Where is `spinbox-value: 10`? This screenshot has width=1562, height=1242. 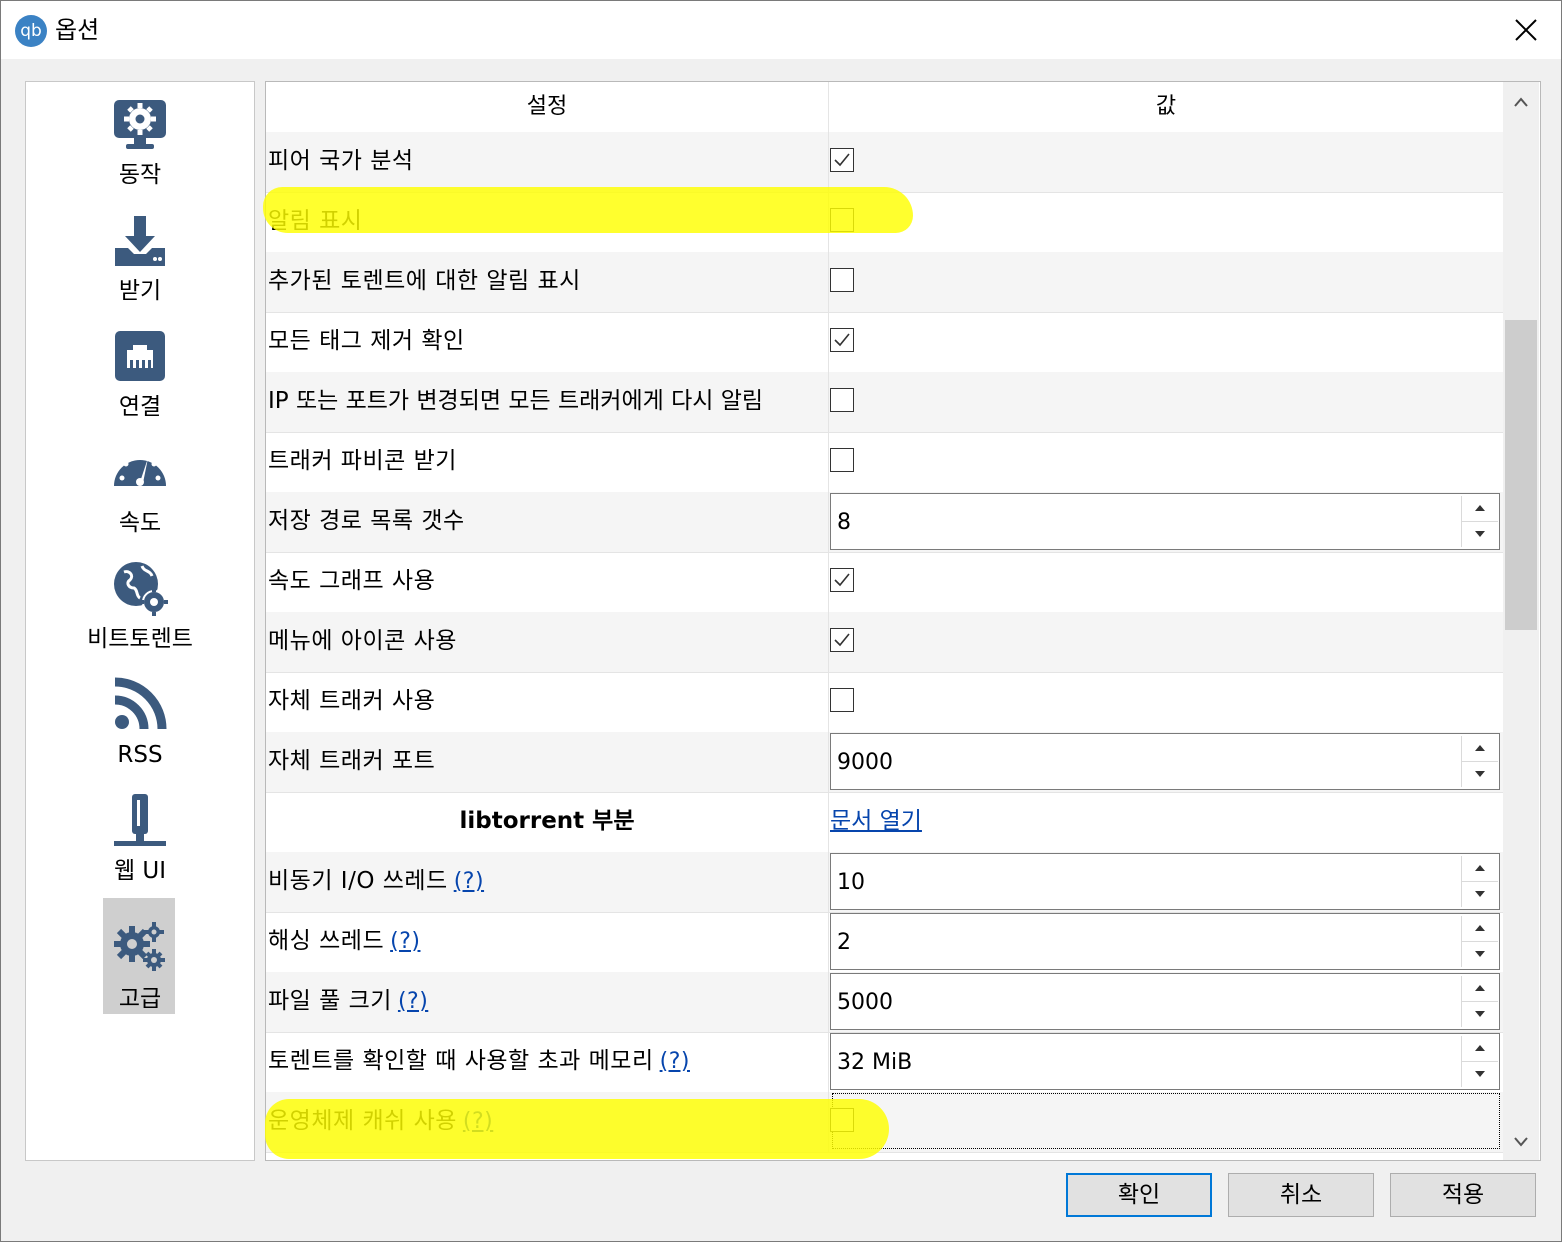
spinbox-value: 10 is located at coordinates (851, 883).